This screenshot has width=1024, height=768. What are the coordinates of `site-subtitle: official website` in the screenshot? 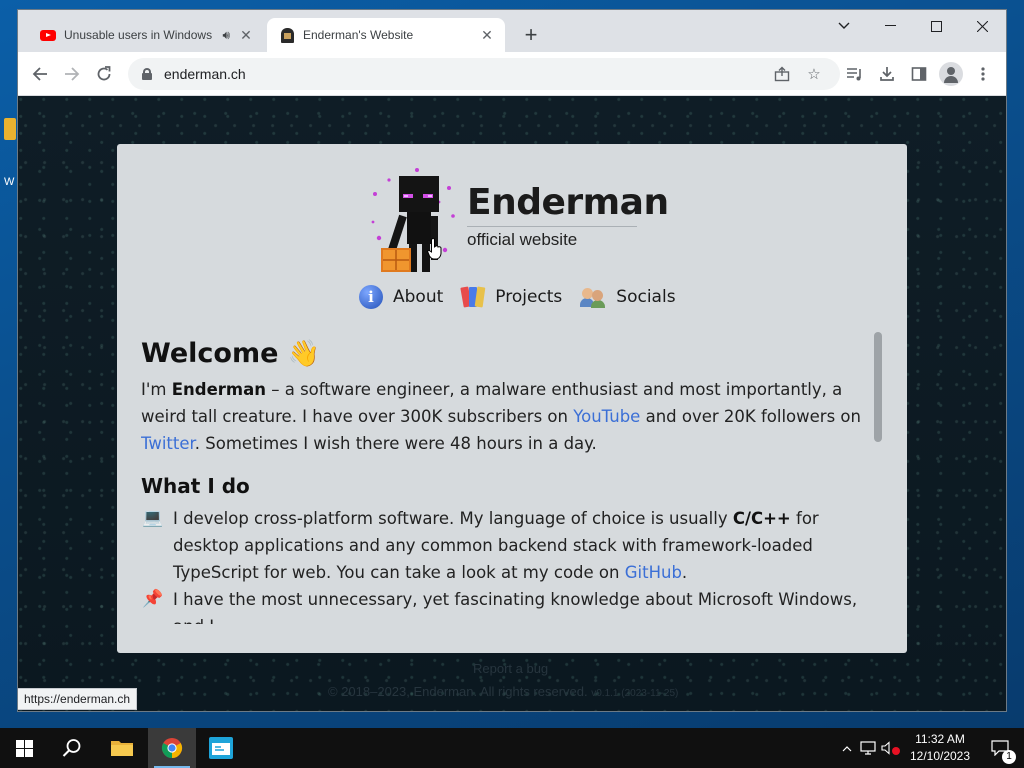 It's located at (552, 238).